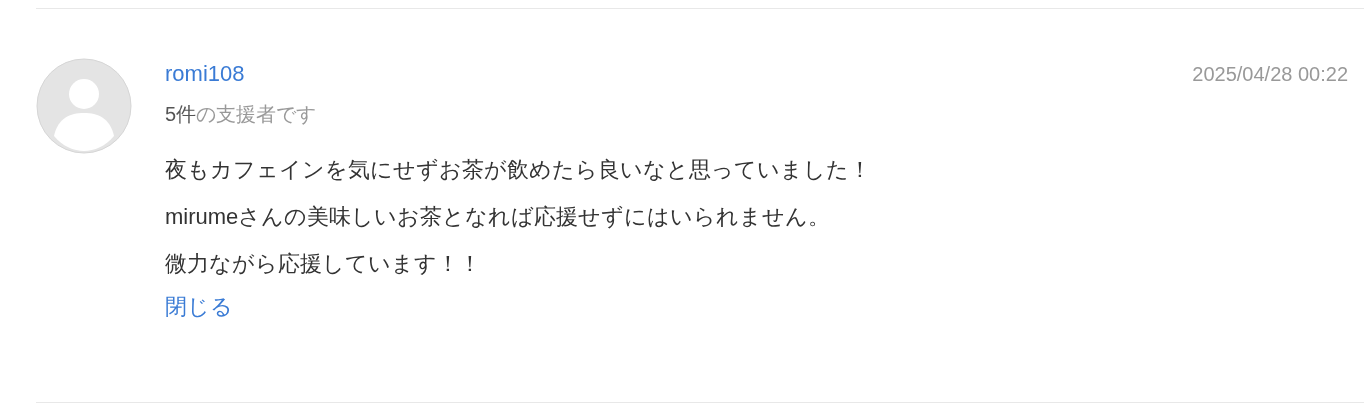  I want to click on comment-text: mirumeさんの美味しいお茶となれば応援せずにはいられません。, so click(498, 217).